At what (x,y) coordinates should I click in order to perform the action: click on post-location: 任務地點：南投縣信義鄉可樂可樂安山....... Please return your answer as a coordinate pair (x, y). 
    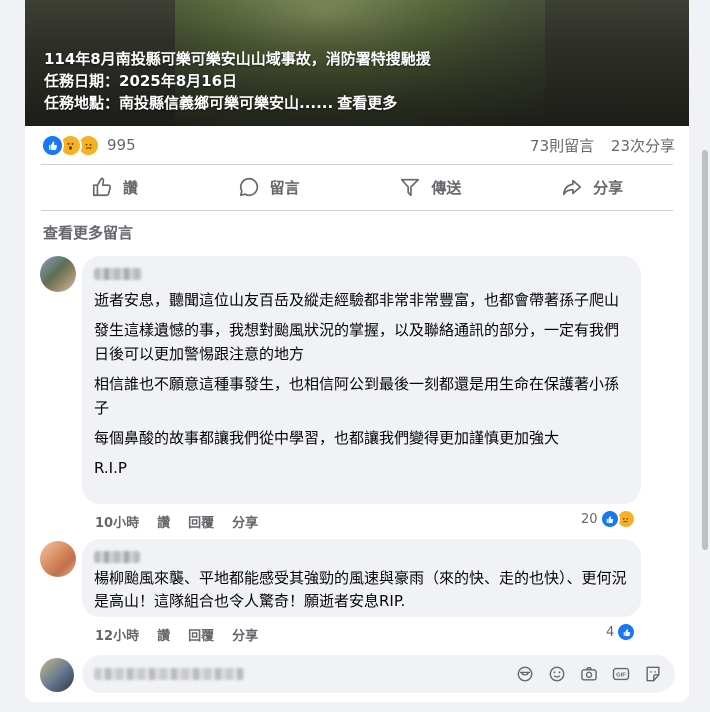
    Looking at the image, I should click on (189, 103).